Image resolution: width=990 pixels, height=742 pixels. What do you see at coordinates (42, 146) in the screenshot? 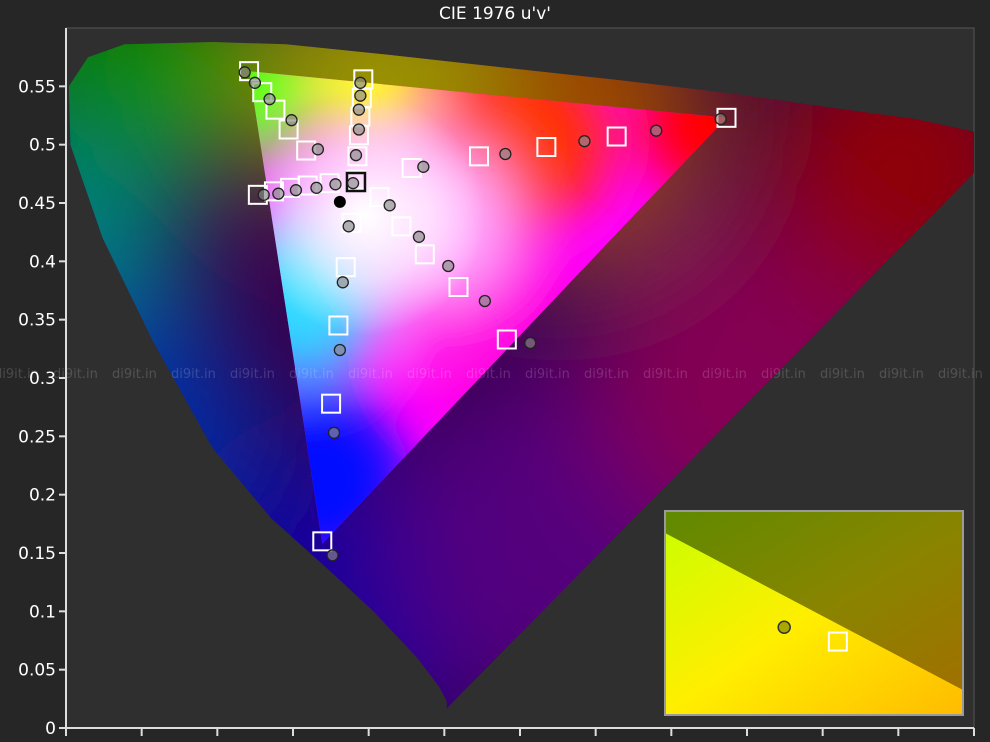
I see `y-tick-label: 0.5` at bounding box center [42, 146].